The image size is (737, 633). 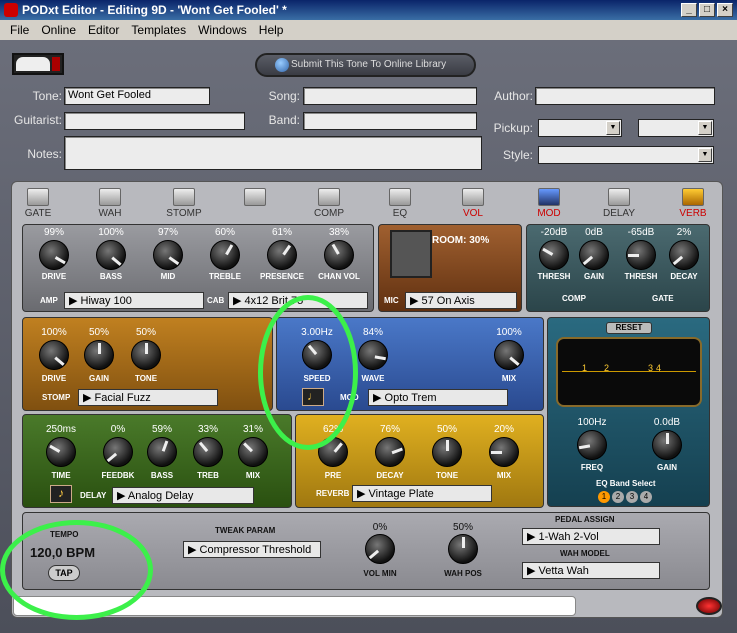 I want to click on pickup-label: Pickup:, so click(x=513, y=128).